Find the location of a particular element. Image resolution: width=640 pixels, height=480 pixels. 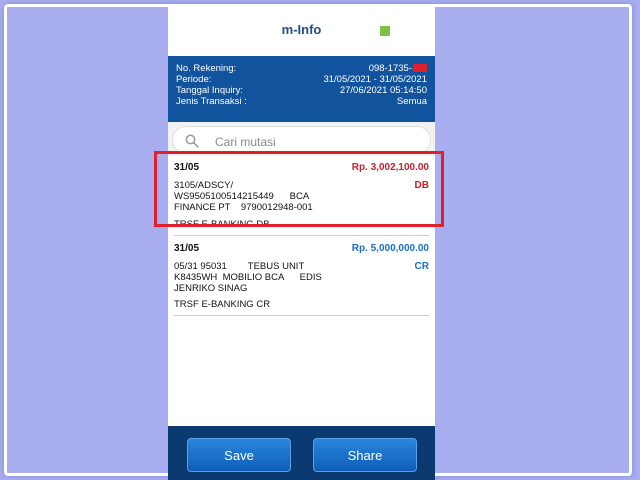

account-number: 098-1735- is located at coordinates (390, 68).